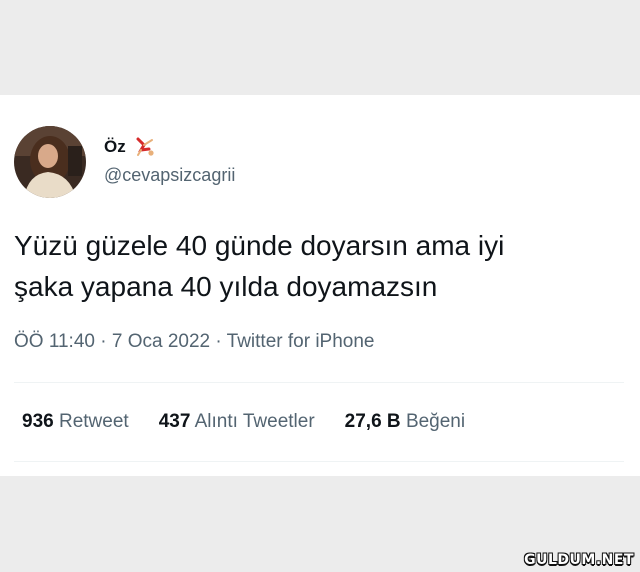 The width and height of the screenshot is (640, 572). I want to click on quote-stat: 437 Alıntı Tweetler, so click(237, 422).